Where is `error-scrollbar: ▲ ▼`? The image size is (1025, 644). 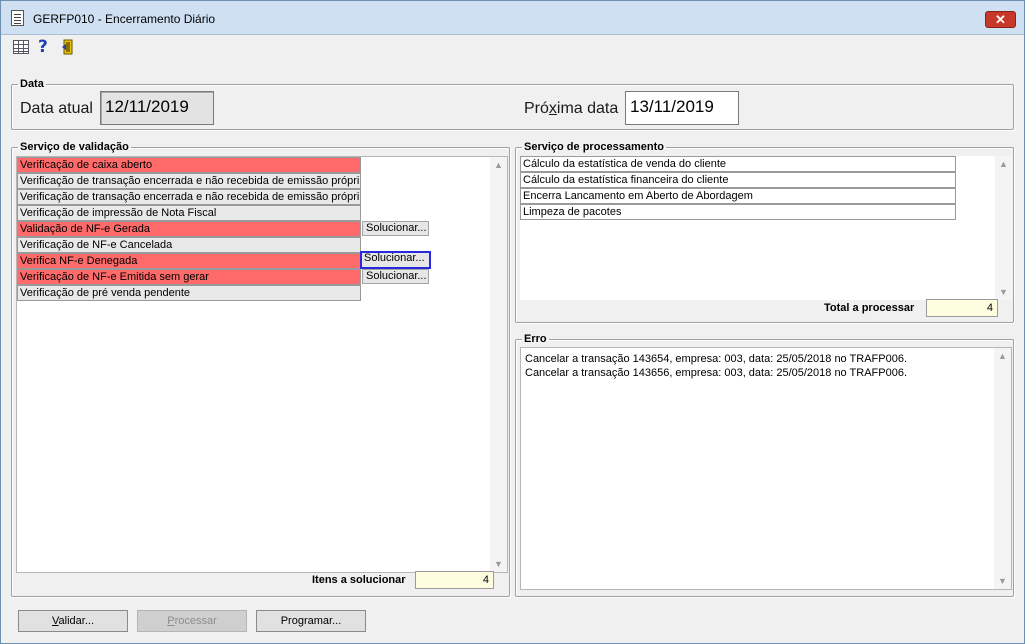 error-scrollbar: ▲ ▼ is located at coordinates (1002, 468).